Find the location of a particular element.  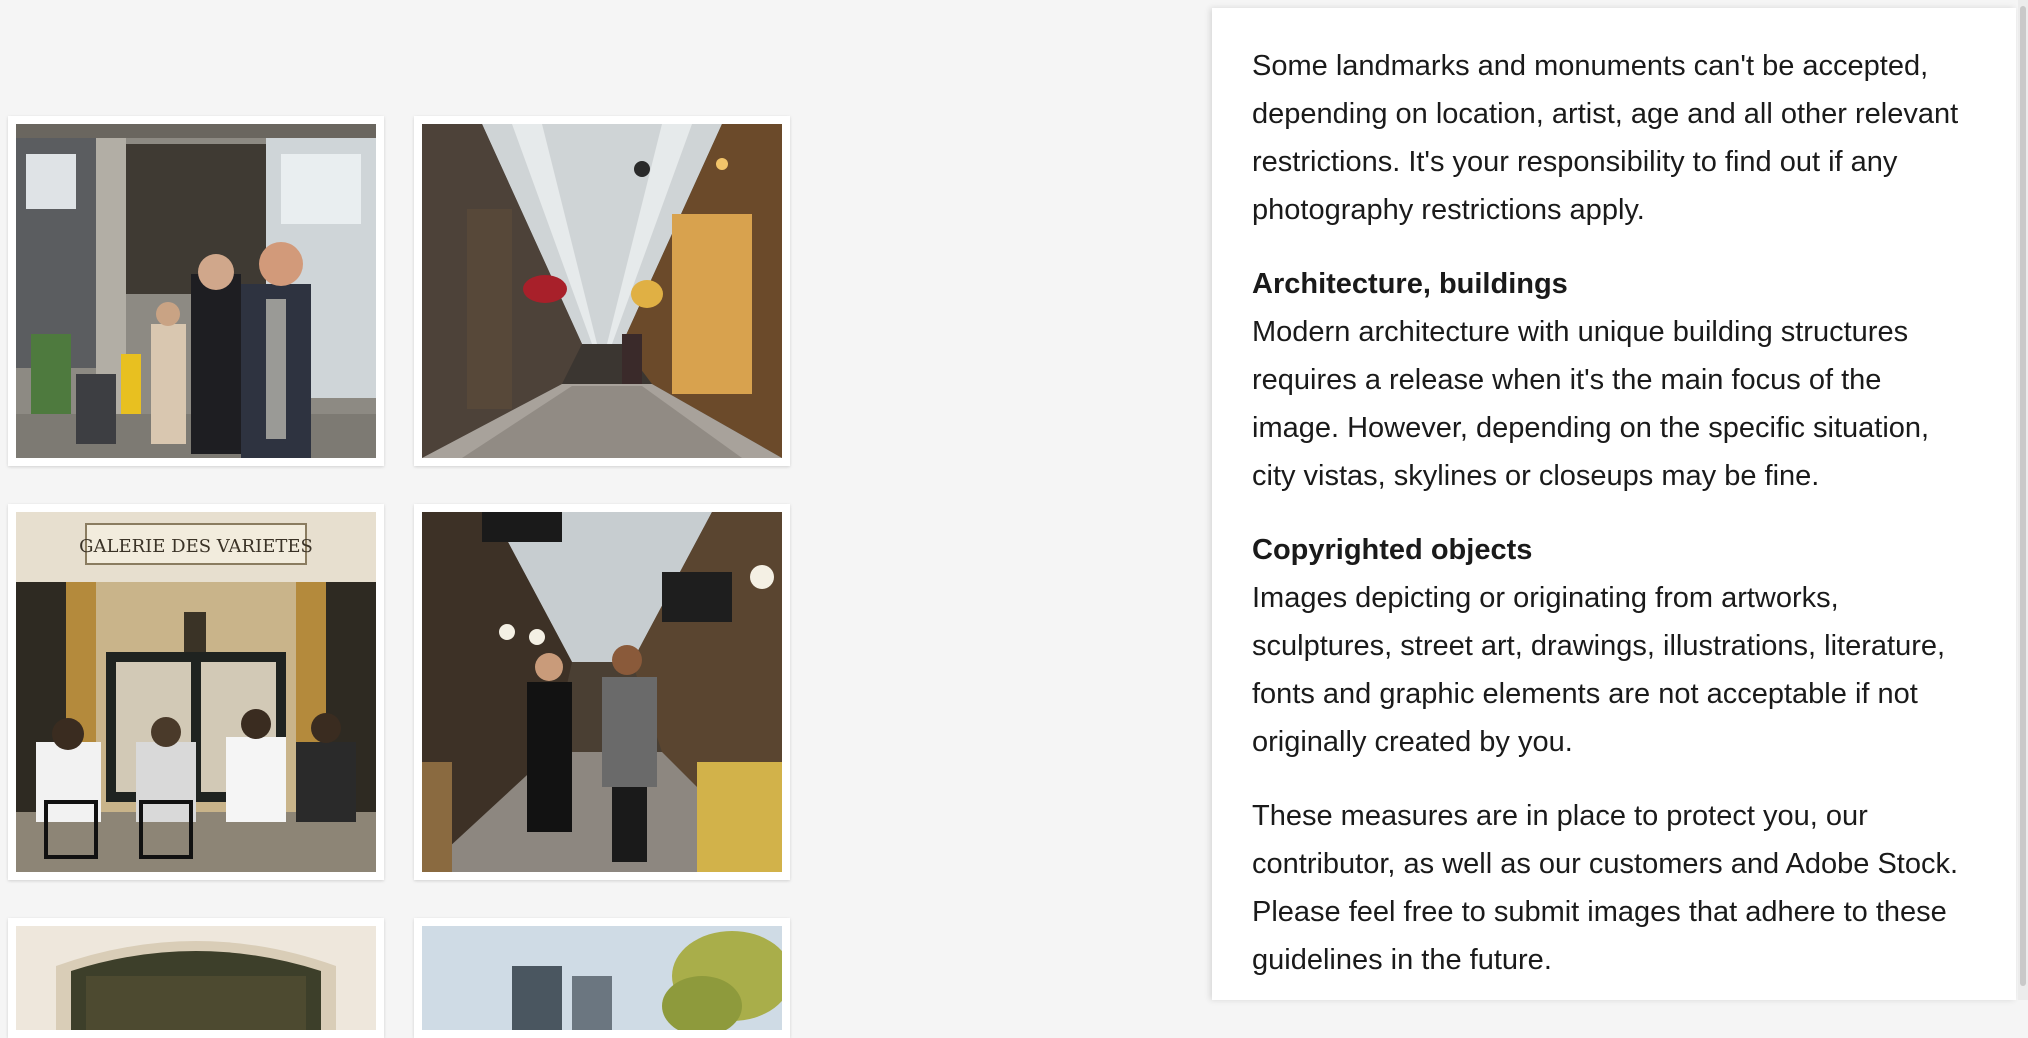

photo-arcade-two-men-walking is located at coordinates (602, 692).